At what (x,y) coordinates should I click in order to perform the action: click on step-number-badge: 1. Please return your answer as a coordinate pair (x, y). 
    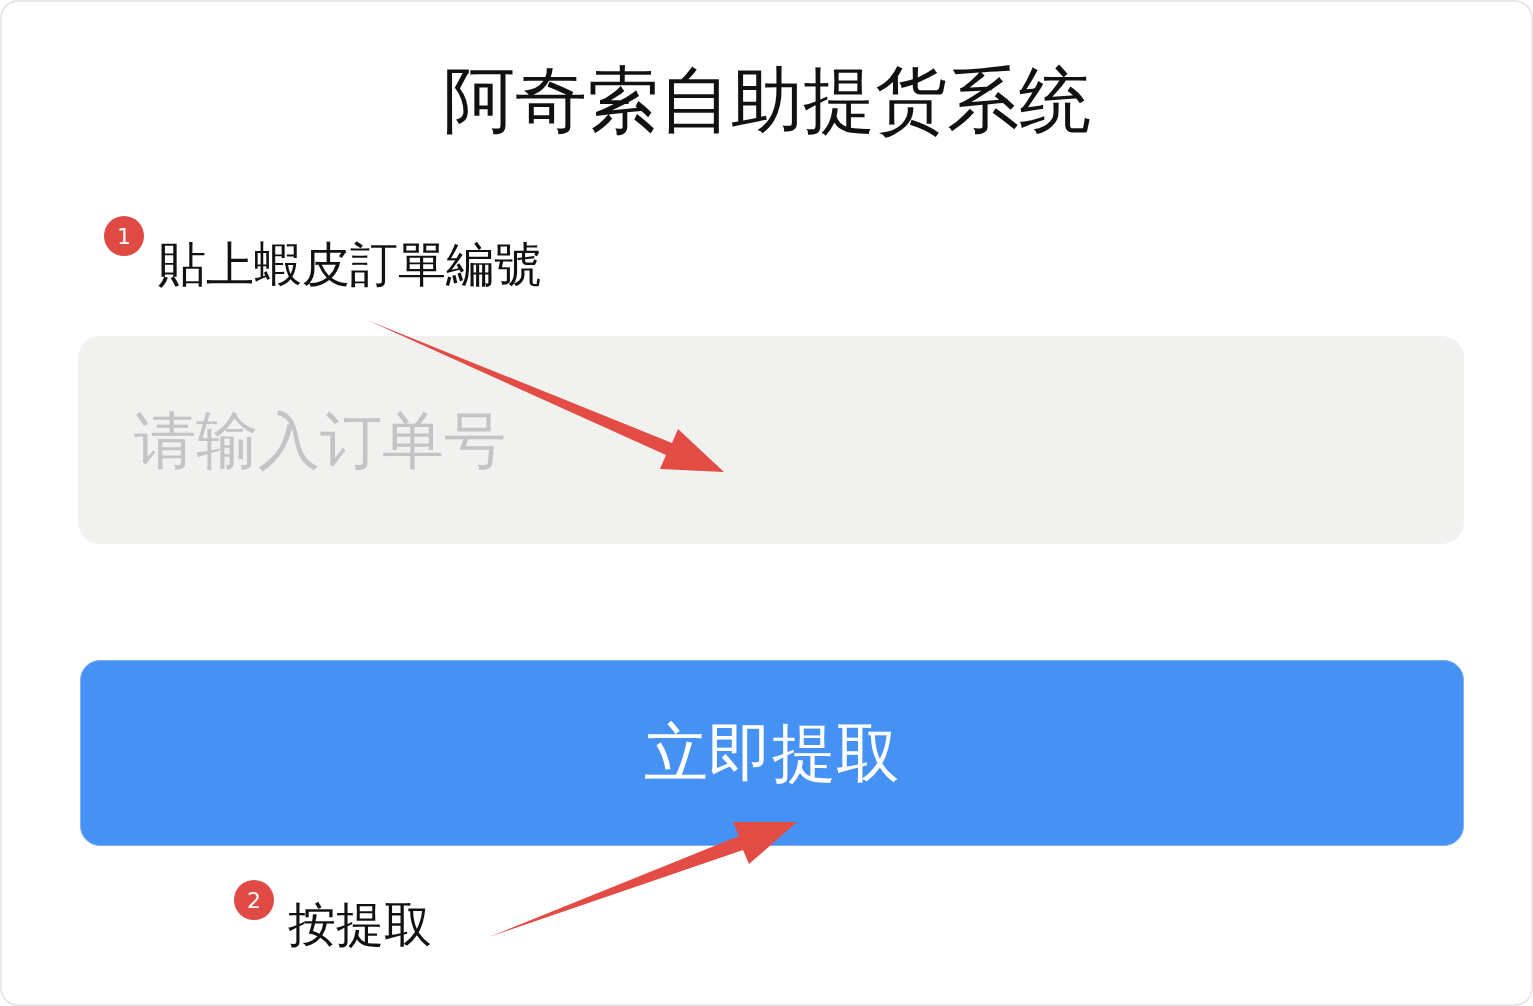
    Looking at the image, I should click on (124, 236).